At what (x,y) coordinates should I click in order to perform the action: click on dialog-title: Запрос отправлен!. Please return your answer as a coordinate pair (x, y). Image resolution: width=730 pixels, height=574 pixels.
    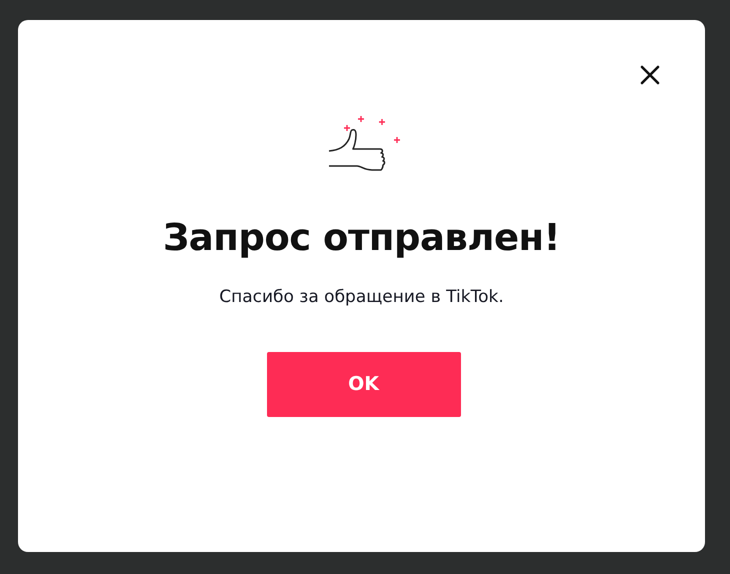
    Looking at the image, I should click on (361, 238).